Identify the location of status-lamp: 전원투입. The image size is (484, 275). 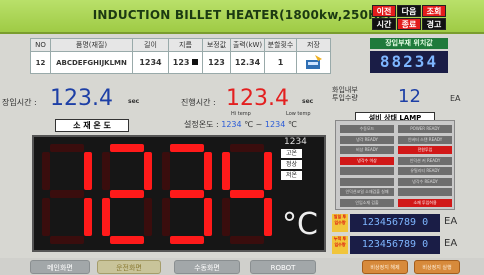
(425, 150).